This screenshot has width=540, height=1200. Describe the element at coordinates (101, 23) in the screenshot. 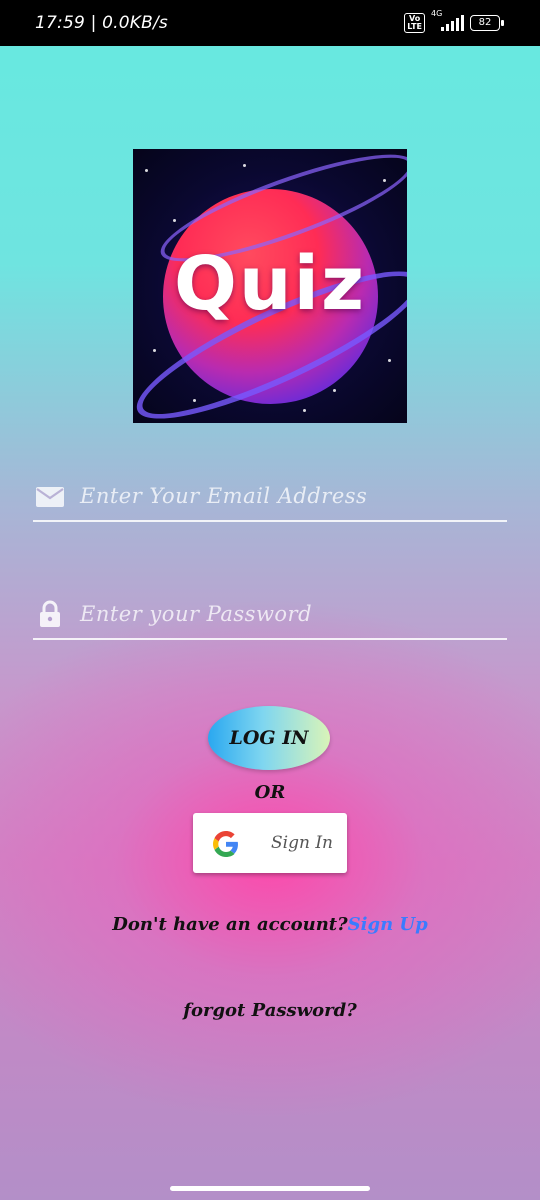

I see `status-time: 17:59 | 0.0KB/s` at that location.